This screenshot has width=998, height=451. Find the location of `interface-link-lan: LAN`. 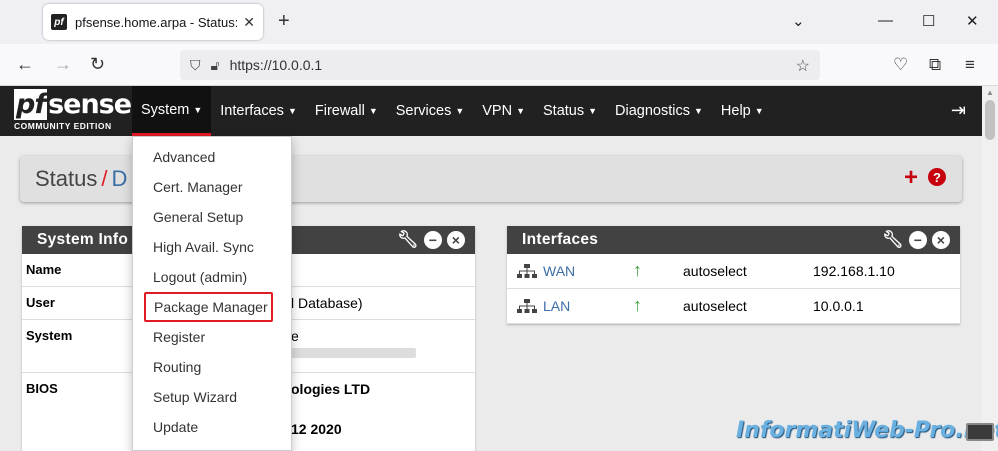

interface-link-lan: LAN is located at coordinates (556, 306).